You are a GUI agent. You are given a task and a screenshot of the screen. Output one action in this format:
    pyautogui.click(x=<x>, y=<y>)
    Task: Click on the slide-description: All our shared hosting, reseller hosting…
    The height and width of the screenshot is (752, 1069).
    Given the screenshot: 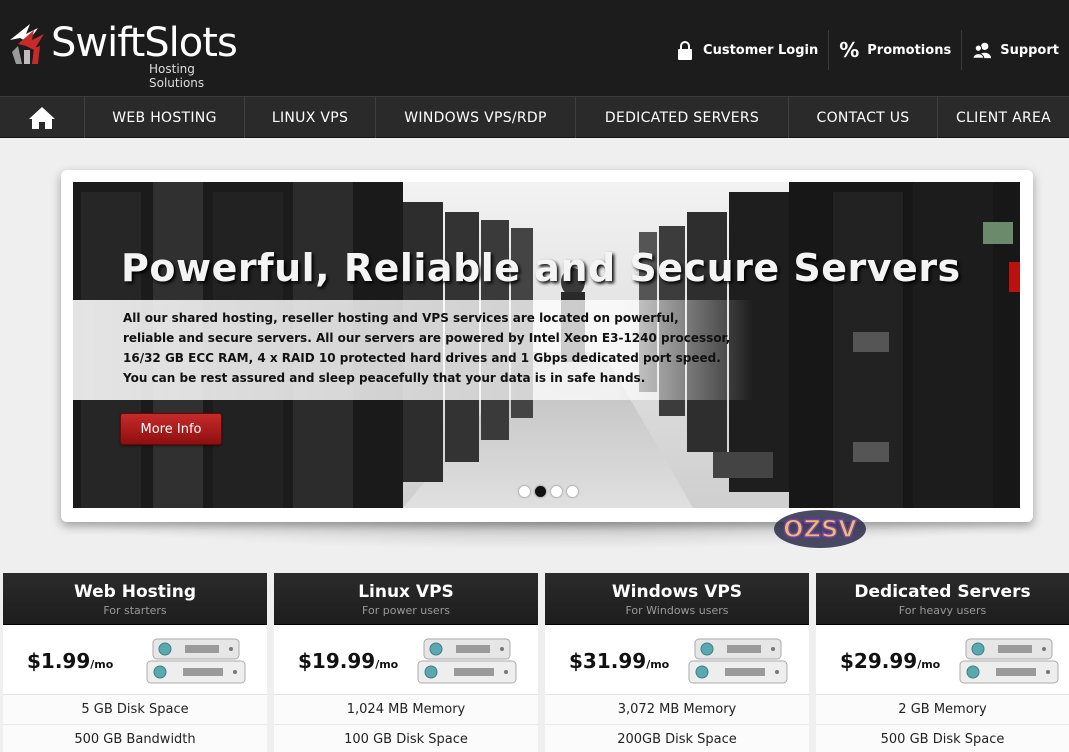 What is the action you would take?
    pyautogui.click(x=427, y=348)
    